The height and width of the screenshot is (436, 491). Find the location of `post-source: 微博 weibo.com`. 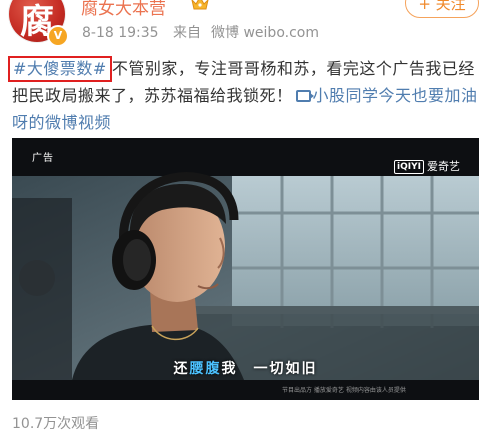

post-source: 微博 weibo.com is located at coordinates (265, 33).